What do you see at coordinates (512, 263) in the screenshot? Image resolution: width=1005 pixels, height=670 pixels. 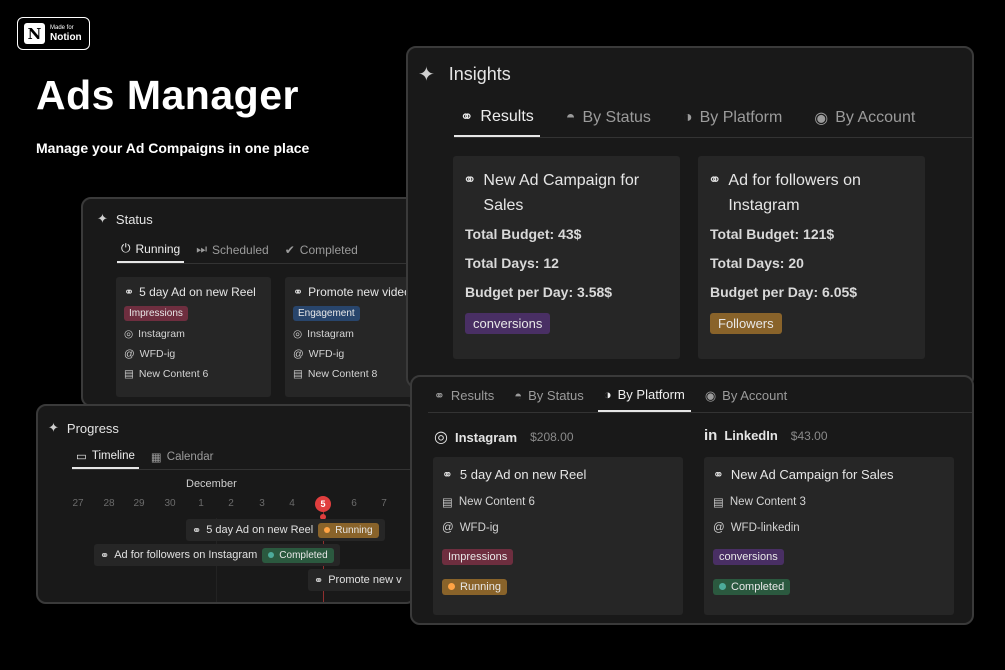 I see `total-days: Total Days: 12` at bounding box center [512, 263].